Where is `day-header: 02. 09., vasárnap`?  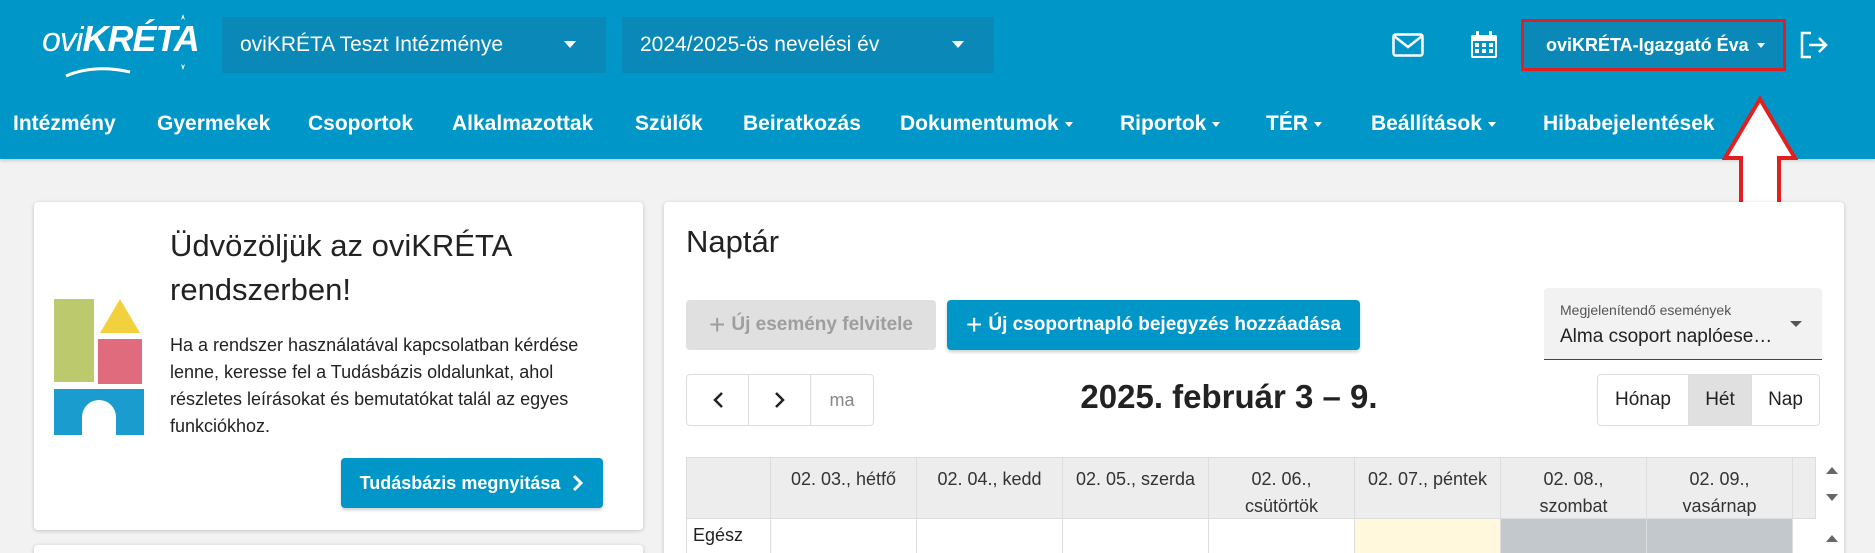 day-header: 02. 09., vasárnap is located at coordinates (1720, 488).